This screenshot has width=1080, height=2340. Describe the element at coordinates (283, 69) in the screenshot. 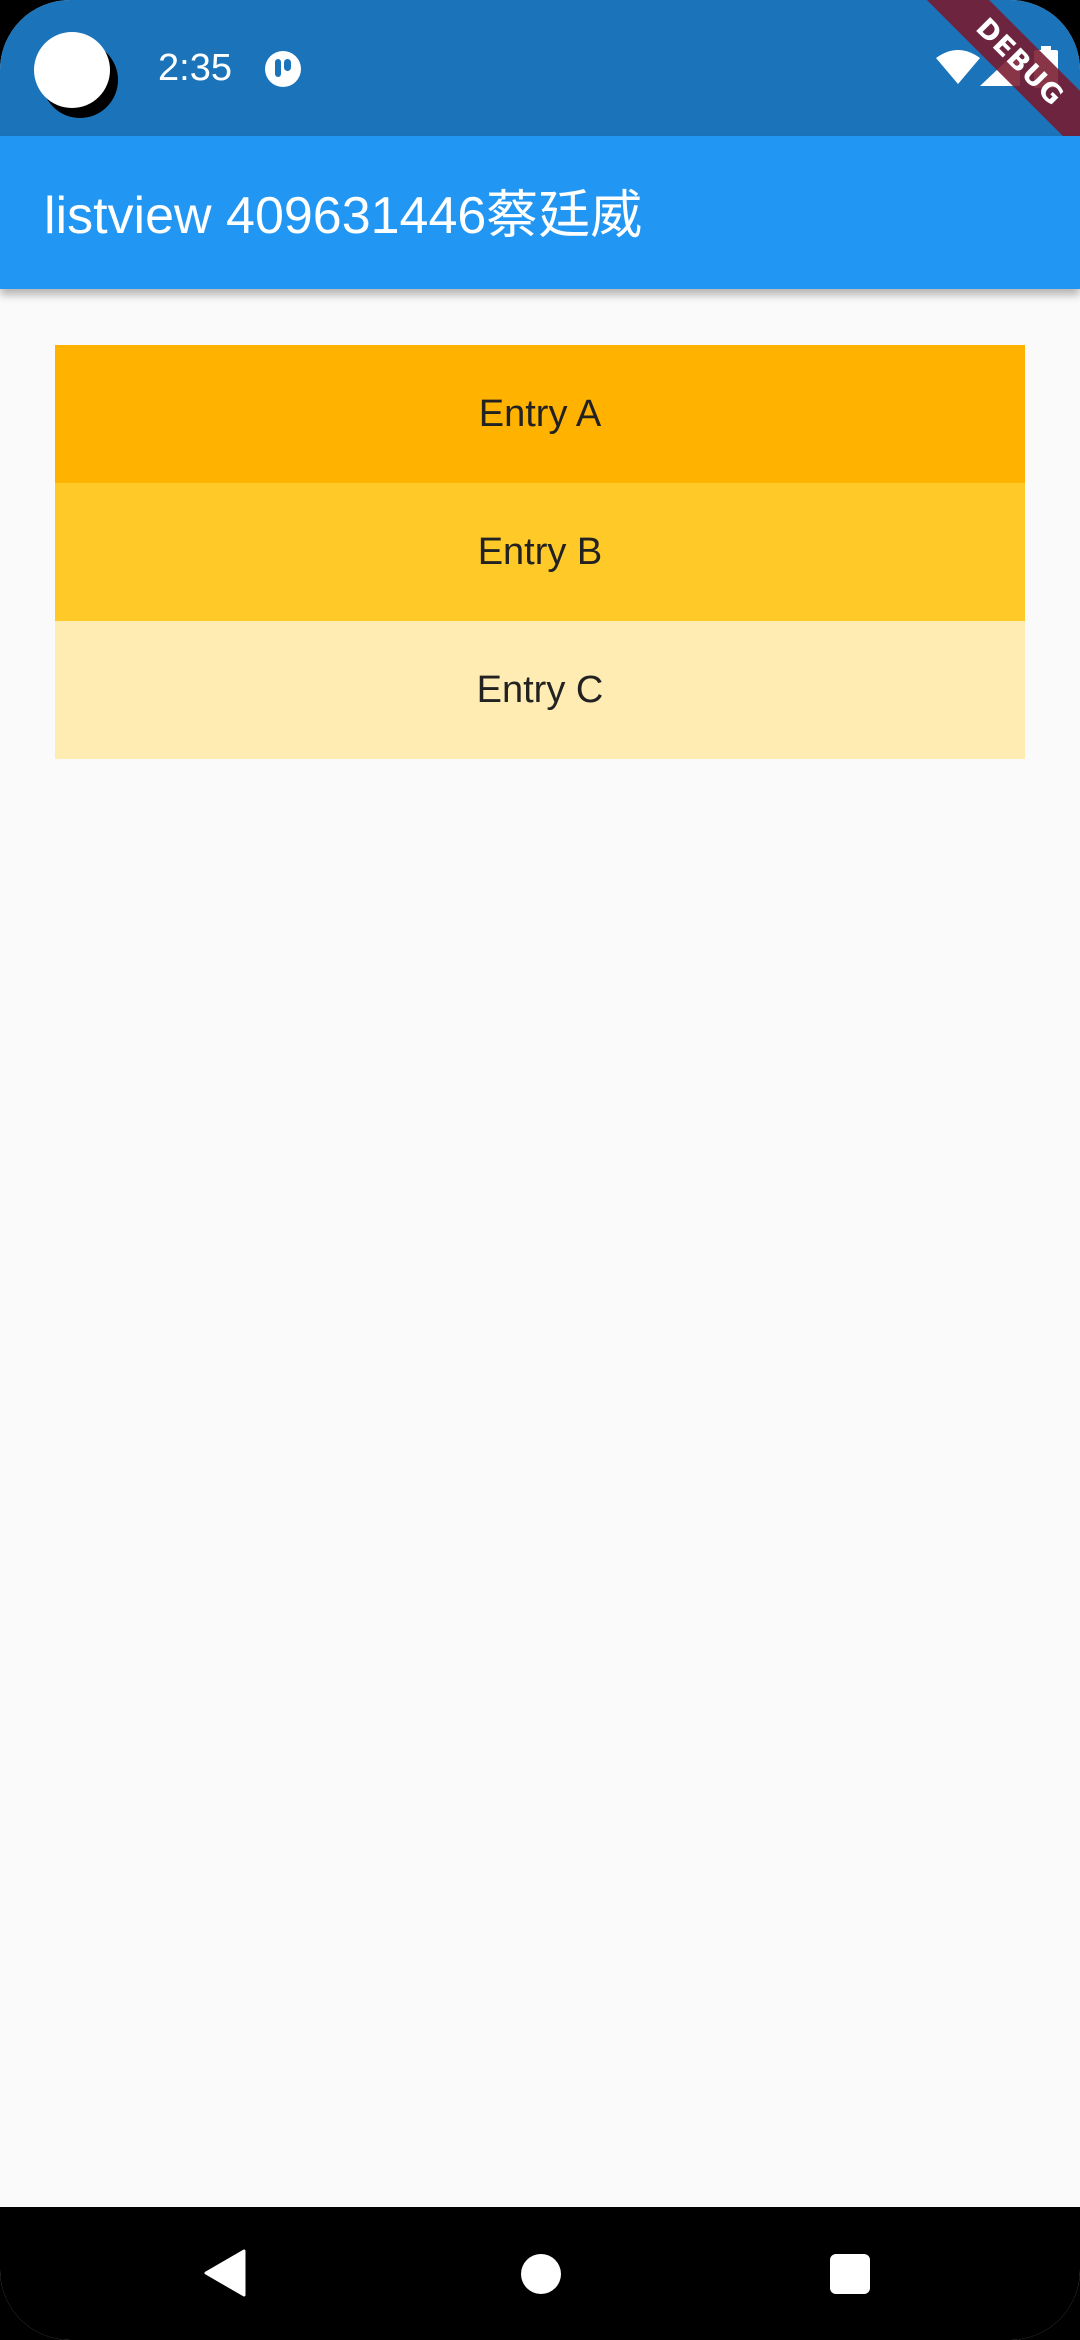

I see `notification-icon` at that location.